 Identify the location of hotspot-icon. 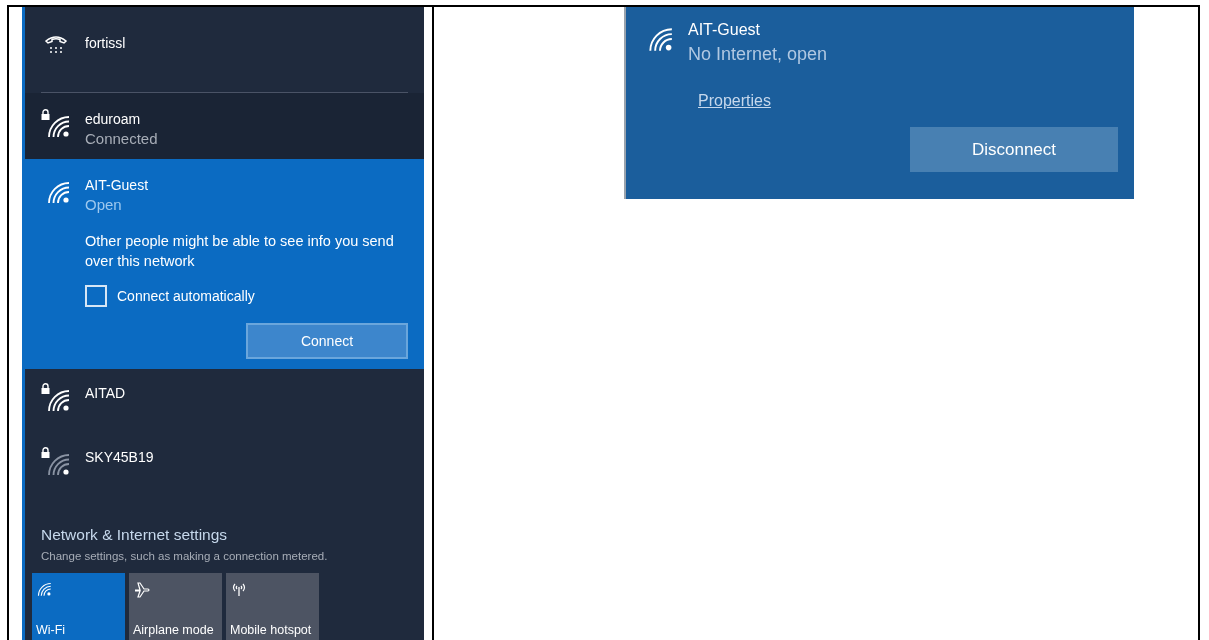
(239, 589).